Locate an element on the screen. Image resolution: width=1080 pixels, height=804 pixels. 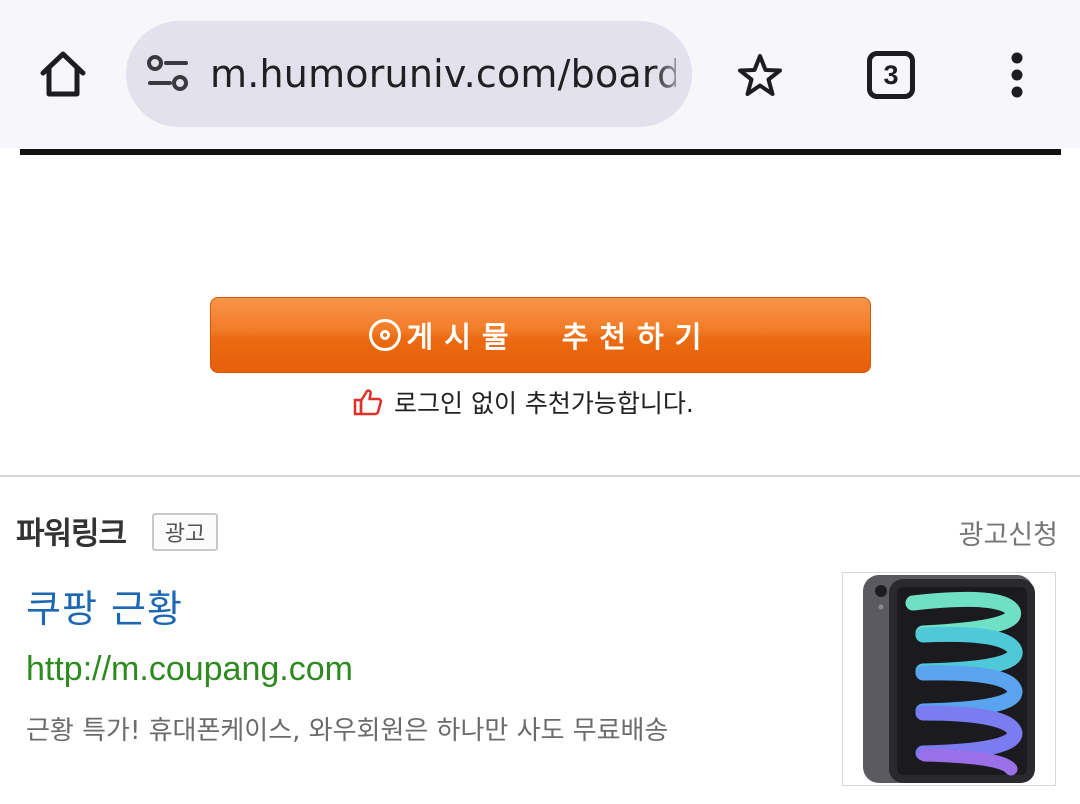
tab-count: 3 is located at coordinates (891, 74).